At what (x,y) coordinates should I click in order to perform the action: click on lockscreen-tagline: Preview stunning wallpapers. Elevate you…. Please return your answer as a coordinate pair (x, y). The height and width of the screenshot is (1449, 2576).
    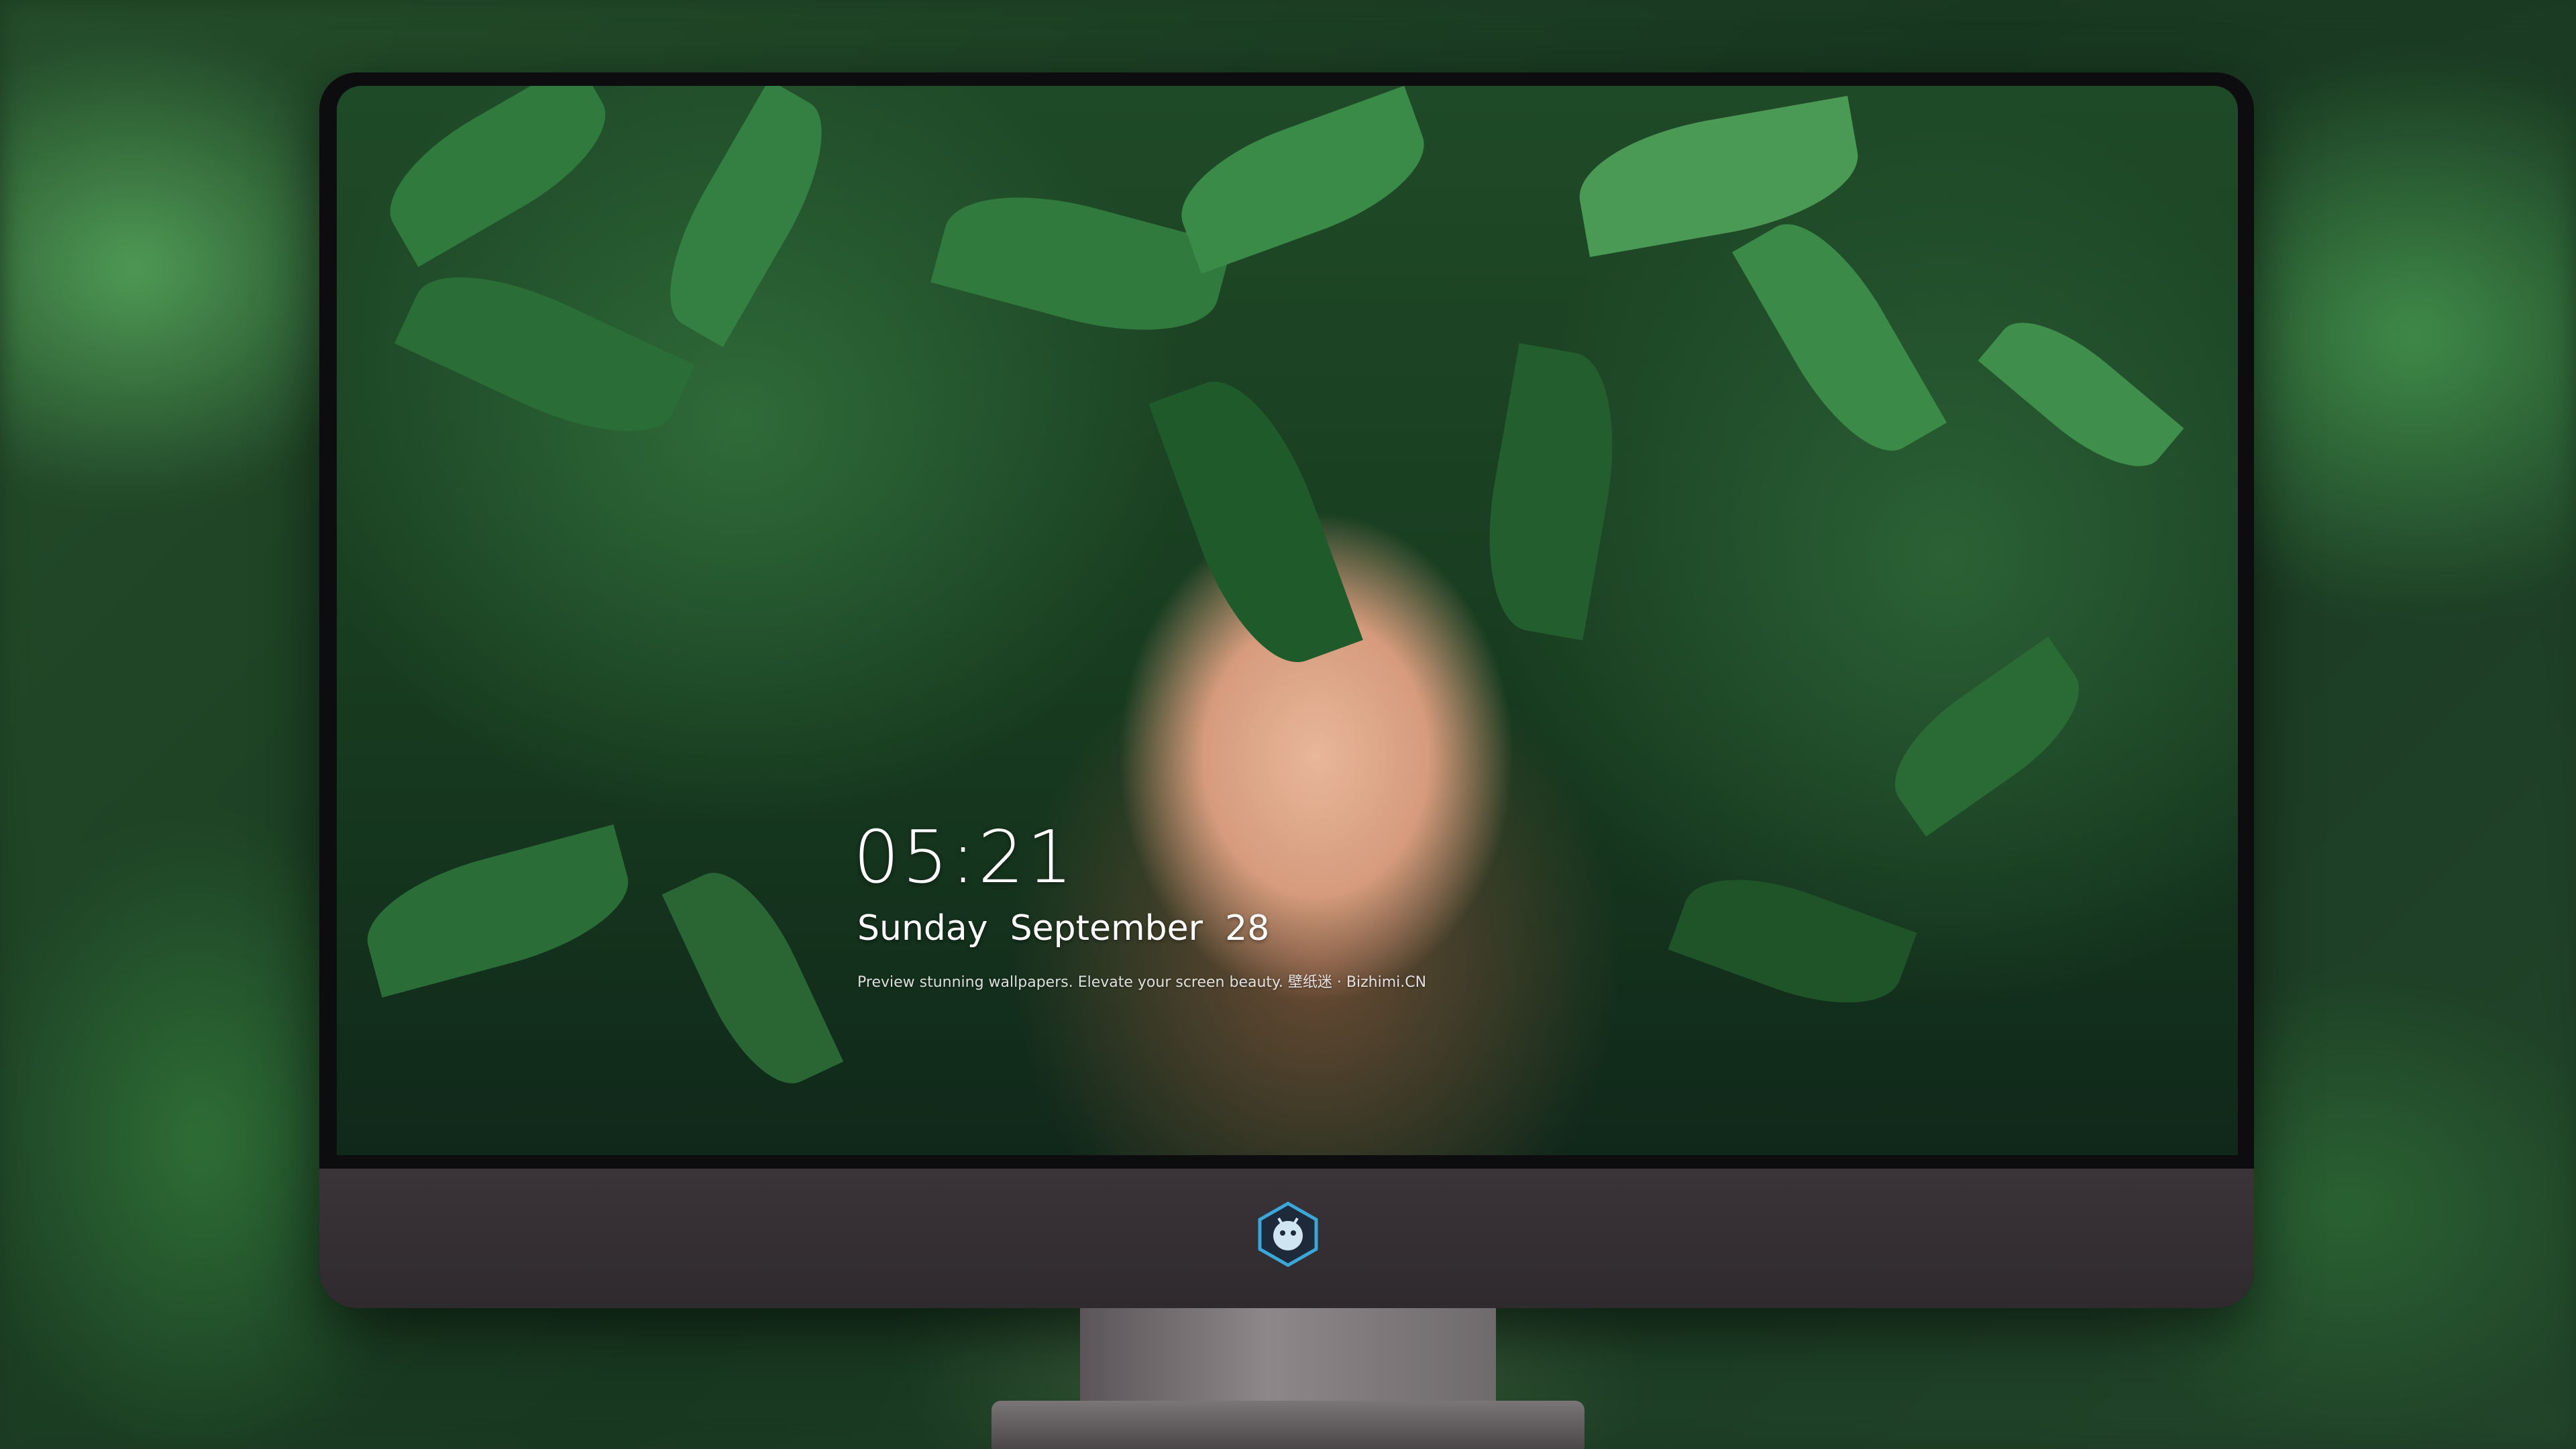
    Looking at the image, I should click on (1142, 982).